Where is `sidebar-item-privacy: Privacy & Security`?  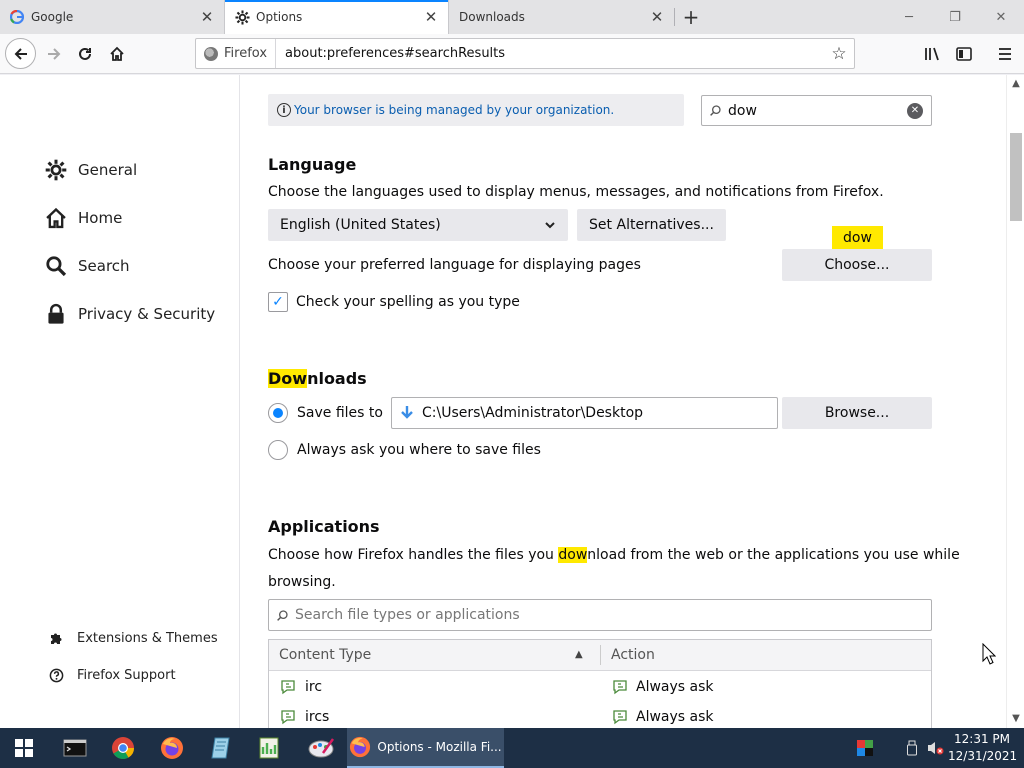
sidebar-item-privacy: Privacy & Security is located at coordinates (129, 314).